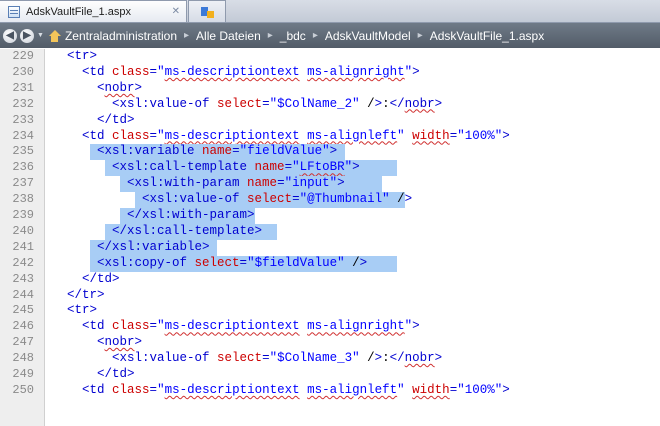 Image resolution: width=660 pixels, height=426 pixels. What do you see at coordinates (23, 135) in the screenshot?
I see `line-number: 234` at bounding box center [23, 135].